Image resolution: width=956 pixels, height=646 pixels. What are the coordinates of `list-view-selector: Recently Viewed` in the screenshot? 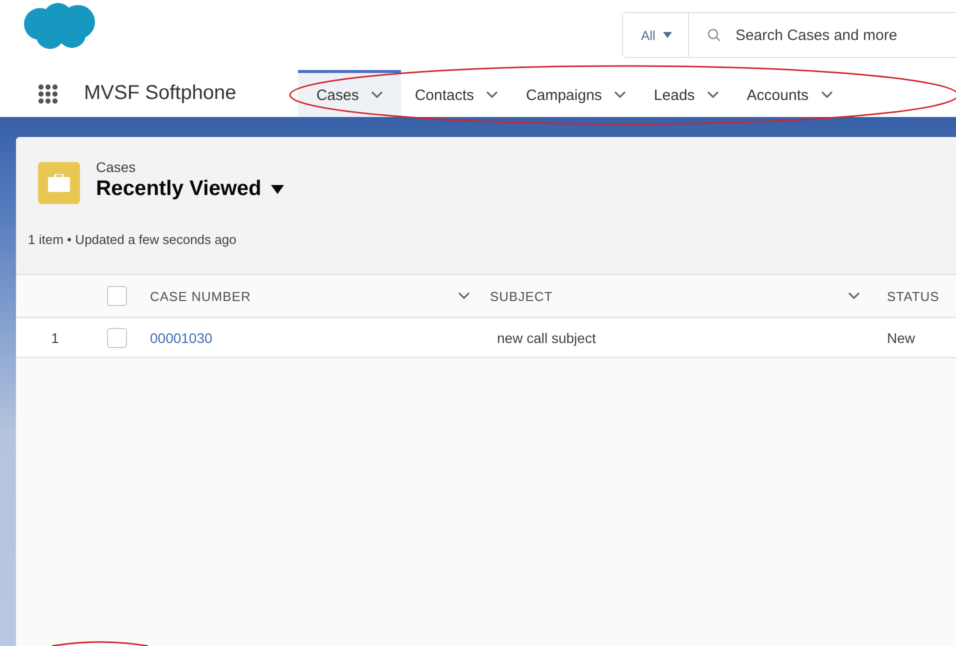 It's located at (190, 189).